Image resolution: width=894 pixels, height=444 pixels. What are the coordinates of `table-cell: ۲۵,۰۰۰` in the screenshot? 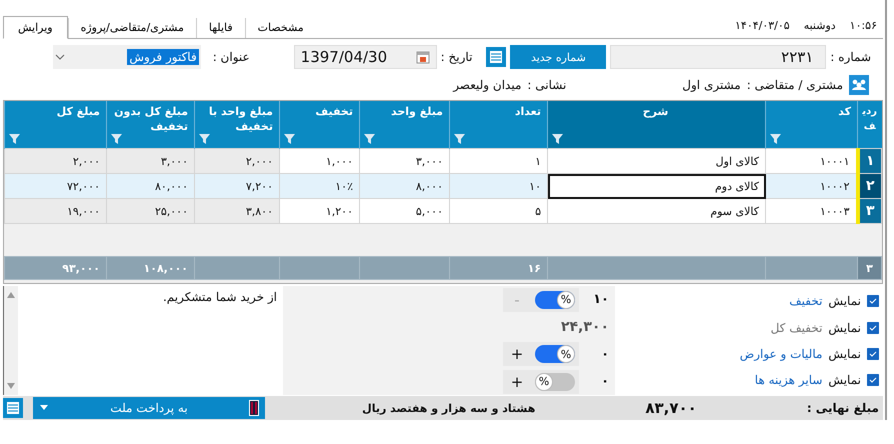 It's located at (150, 211).